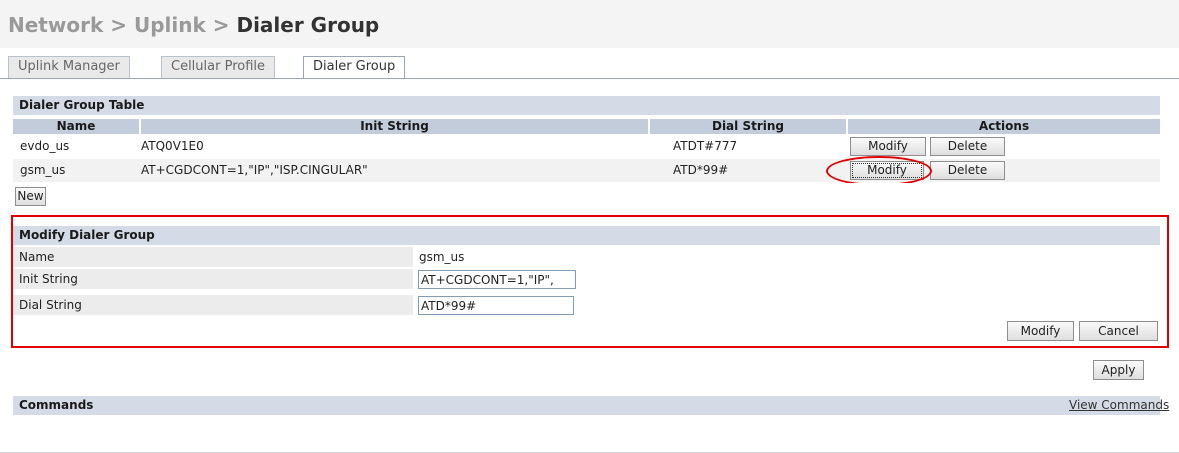 The image size is (1179, 453). Describe the element at coordinates (701, 170) in the screenshot. I see `row-dial-string: ATD*99#` at that location.